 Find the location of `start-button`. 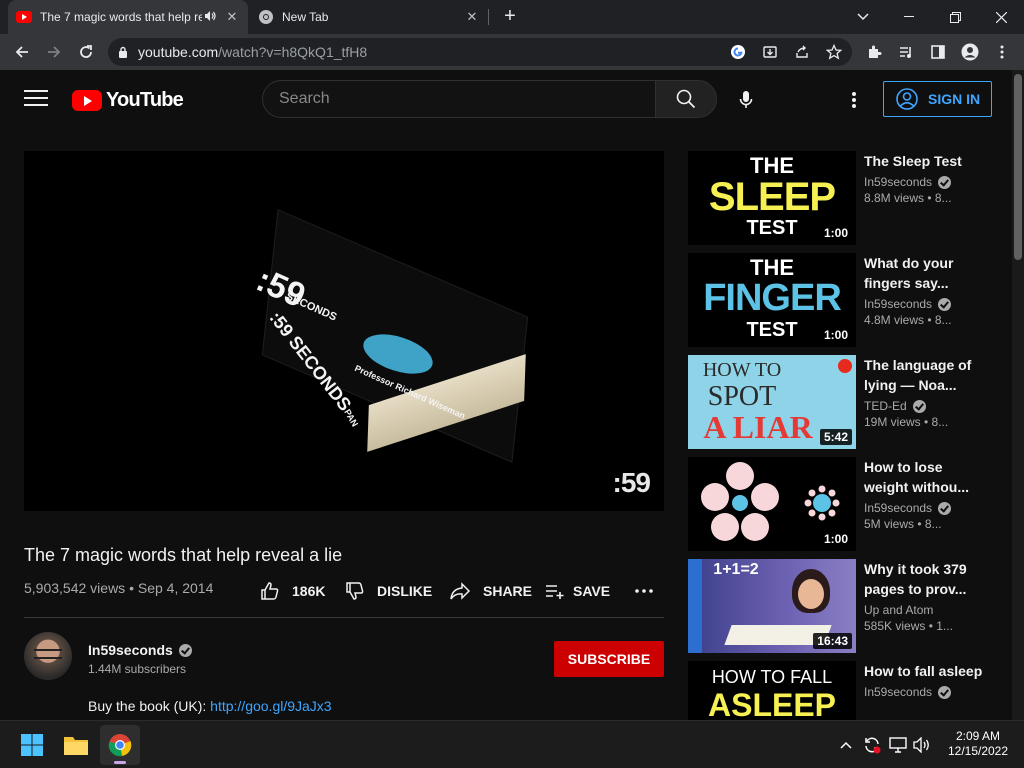

start-button is located at coordinates (32, 745).